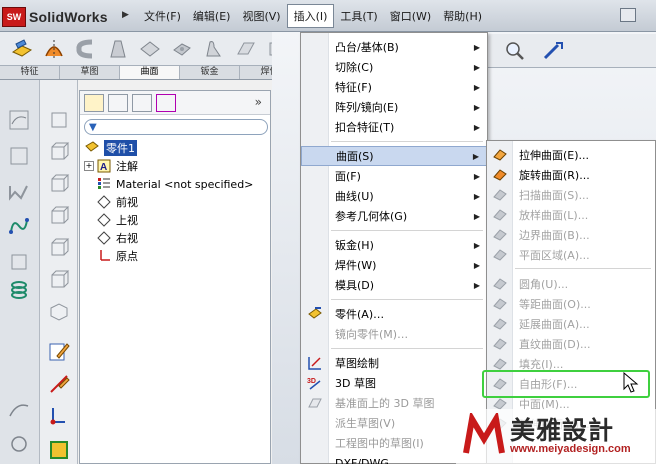  I want to click on insert-menu-item: 特征(F) ▶, so click(394, 87).